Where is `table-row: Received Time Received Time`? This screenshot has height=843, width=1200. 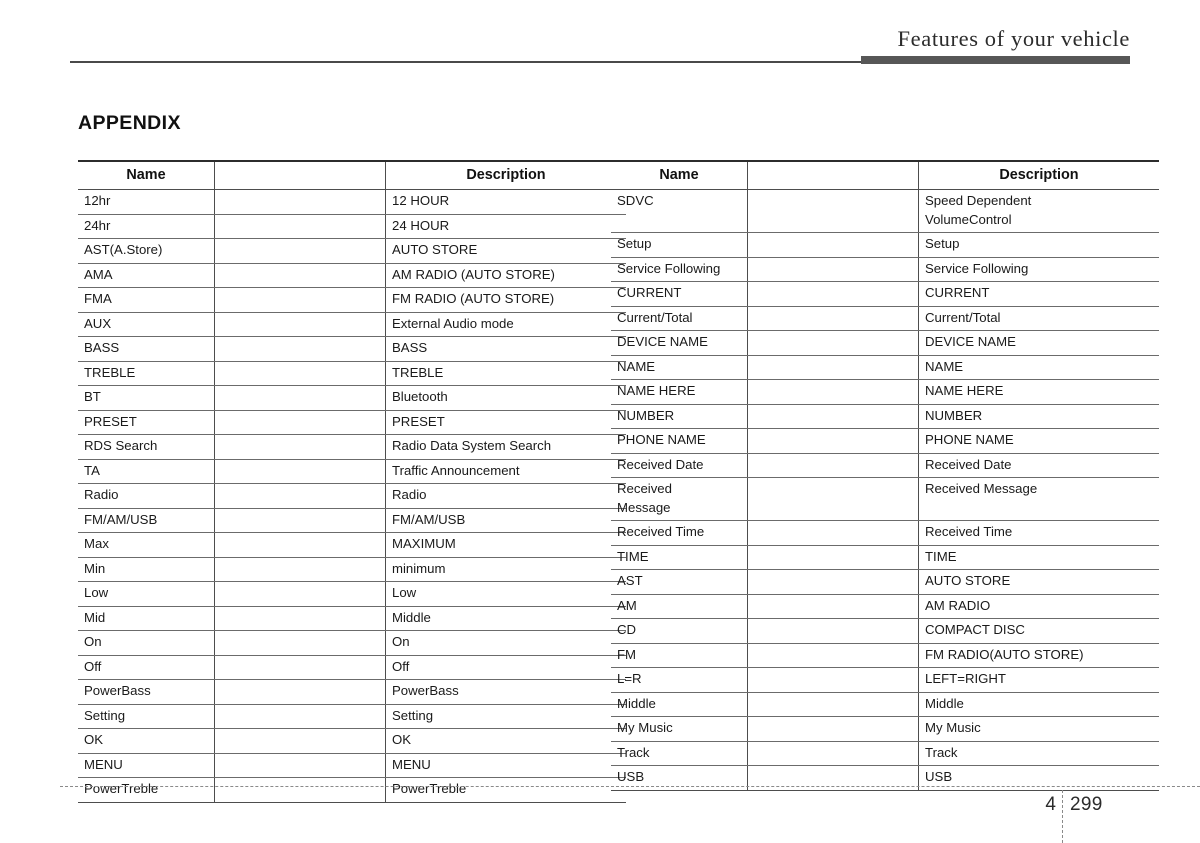
table-row: Received Time Received Time is located at coordinates (885, 533).